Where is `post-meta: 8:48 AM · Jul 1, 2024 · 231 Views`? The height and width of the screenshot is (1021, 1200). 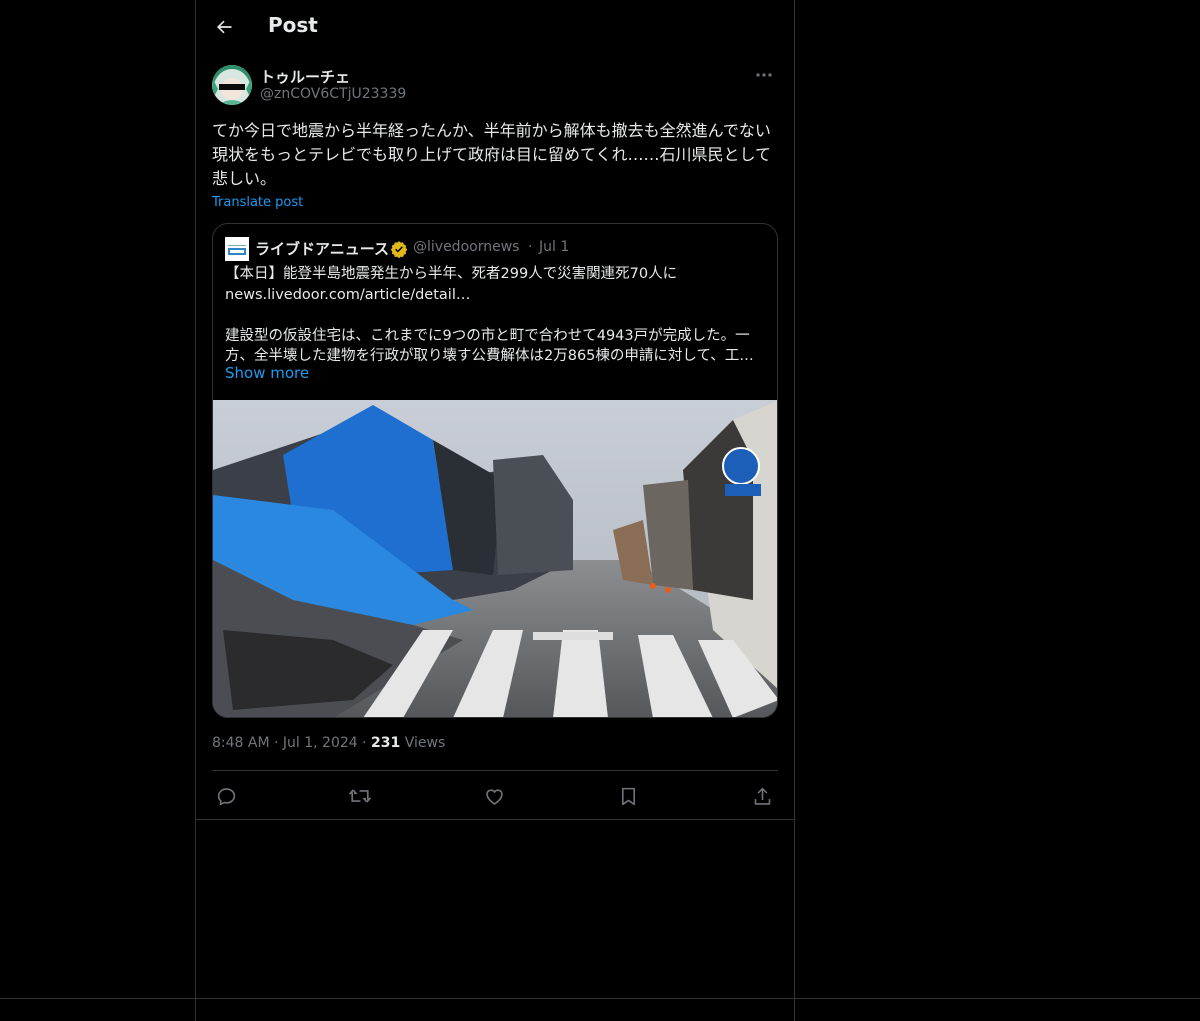 post-meta: 8:48 AM · Jul 1, 2024 · 231 Views is located at coordinates (328, 743).